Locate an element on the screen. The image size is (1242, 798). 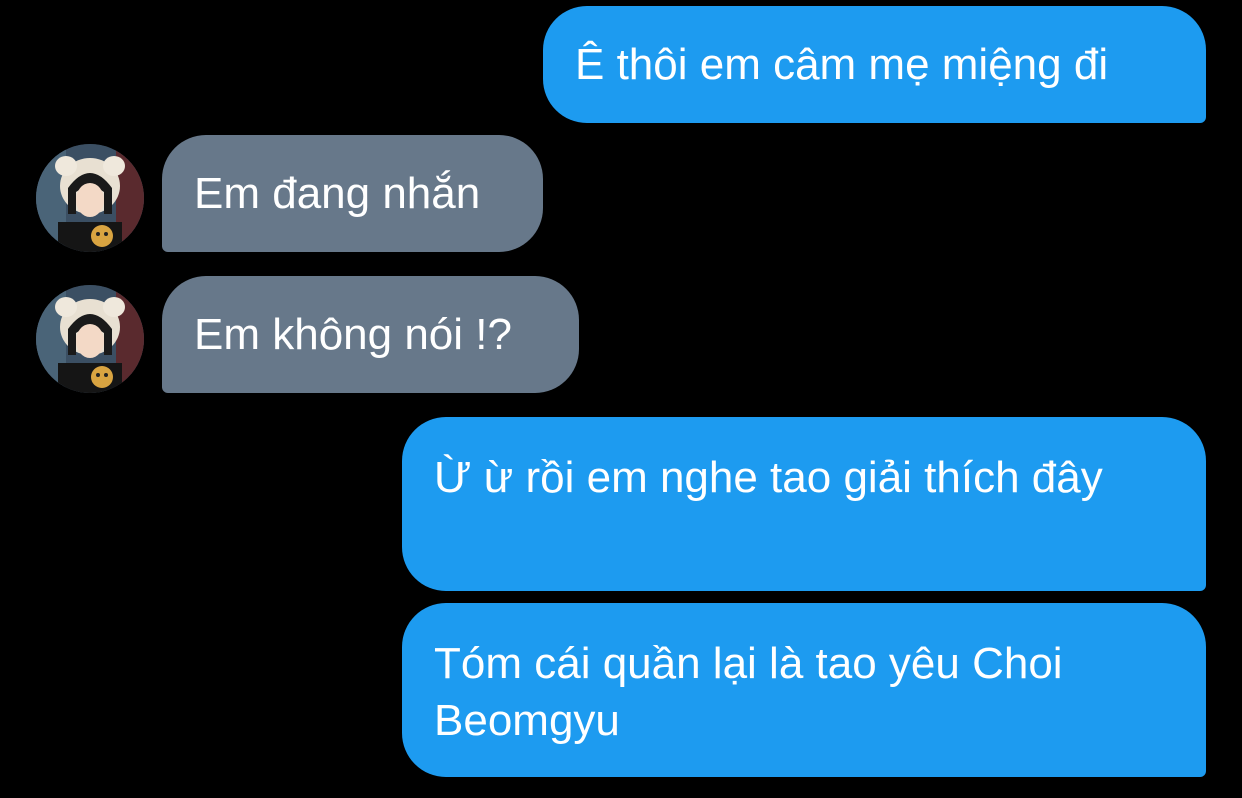
sent-message-bubble: Tóm cái quần lại là tao yêu Choi Beomgyu is located at coordinates (804, 690).